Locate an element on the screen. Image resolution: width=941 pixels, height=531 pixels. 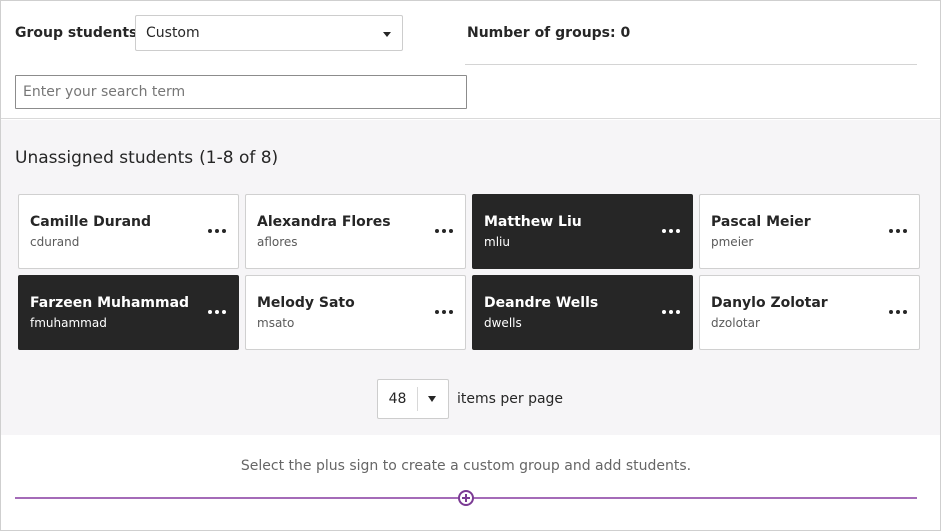
student-username: msato is located at coordinates (276, 323).